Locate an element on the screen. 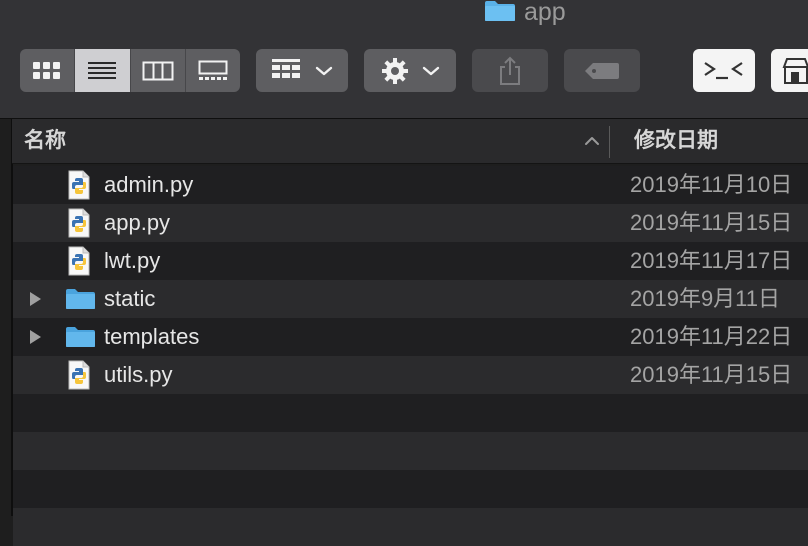 The height and width of the screenshot is (546, 808). tags-button is located at coordinates (602, 70).